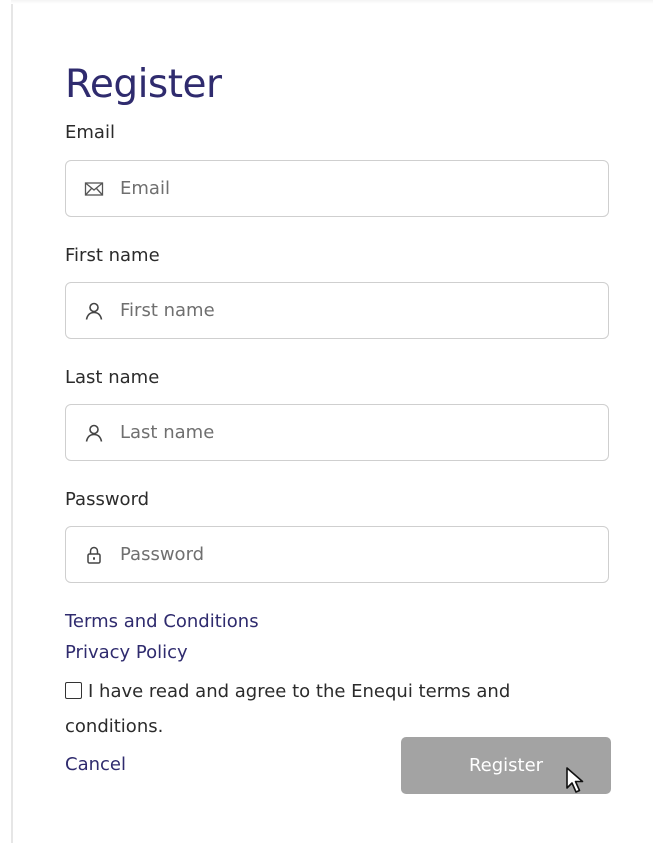 This screenshot has width=653, height=843. Describe the element at coordinates (355, 554) in the screenshot. I see `password-input` at that location.